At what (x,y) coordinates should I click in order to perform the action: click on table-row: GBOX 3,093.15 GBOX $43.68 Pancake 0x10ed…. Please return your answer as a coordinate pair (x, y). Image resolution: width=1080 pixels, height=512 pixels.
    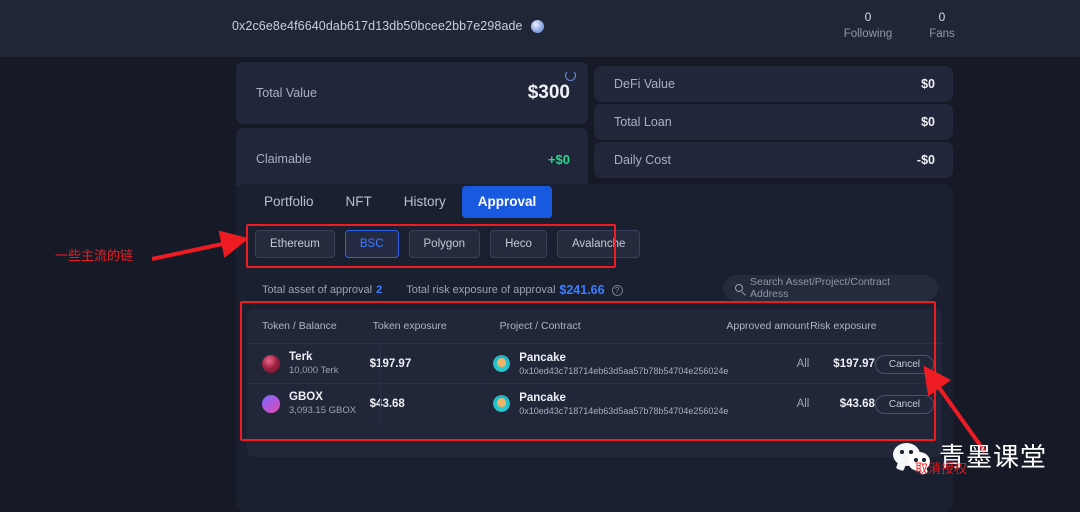
    Looking at the image, I should click on (594, 403).